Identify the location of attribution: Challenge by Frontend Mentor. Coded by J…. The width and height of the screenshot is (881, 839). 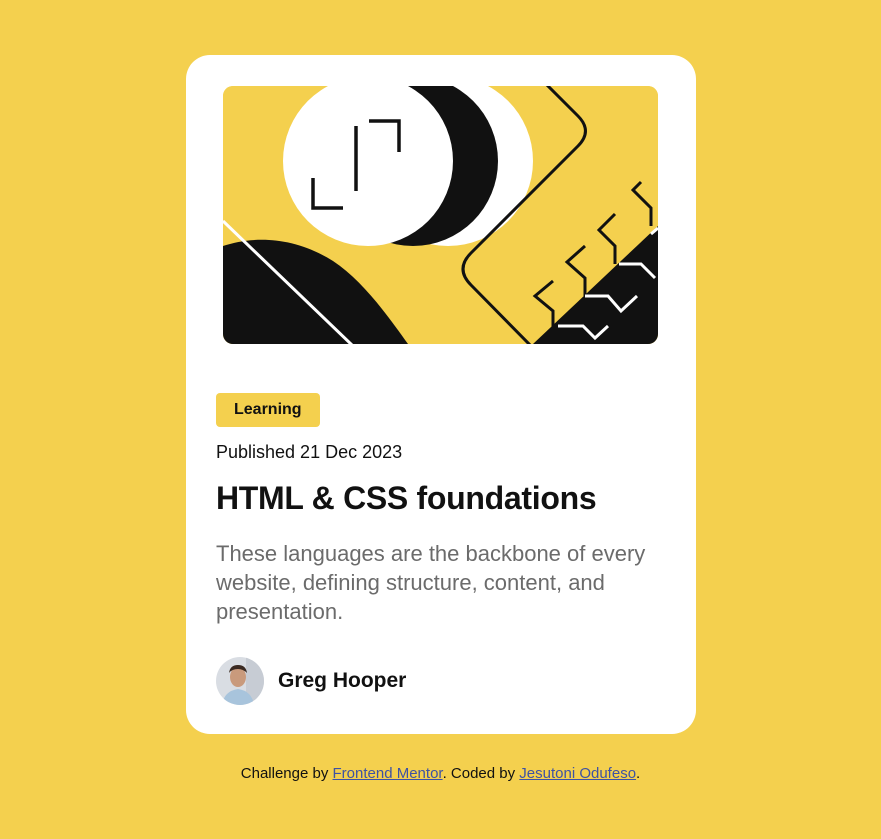
(440, 773).